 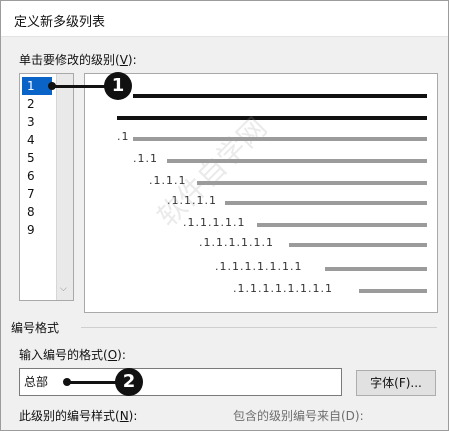 What do you see at coordinates (224, 19) in the screenshot?
I see `title-bar: 定义新多级列表` at bounding box center [224, 19].